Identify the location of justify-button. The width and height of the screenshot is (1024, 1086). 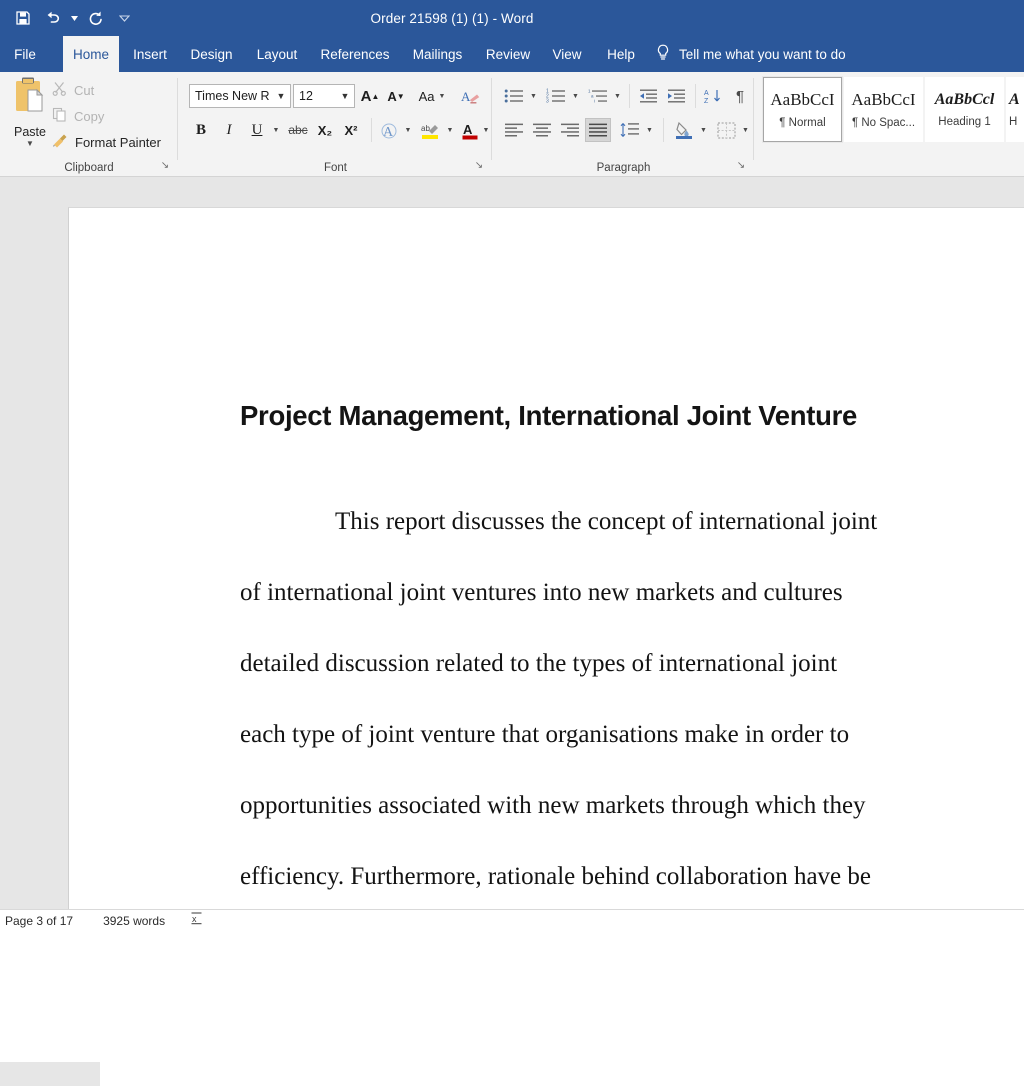
(598, 130).